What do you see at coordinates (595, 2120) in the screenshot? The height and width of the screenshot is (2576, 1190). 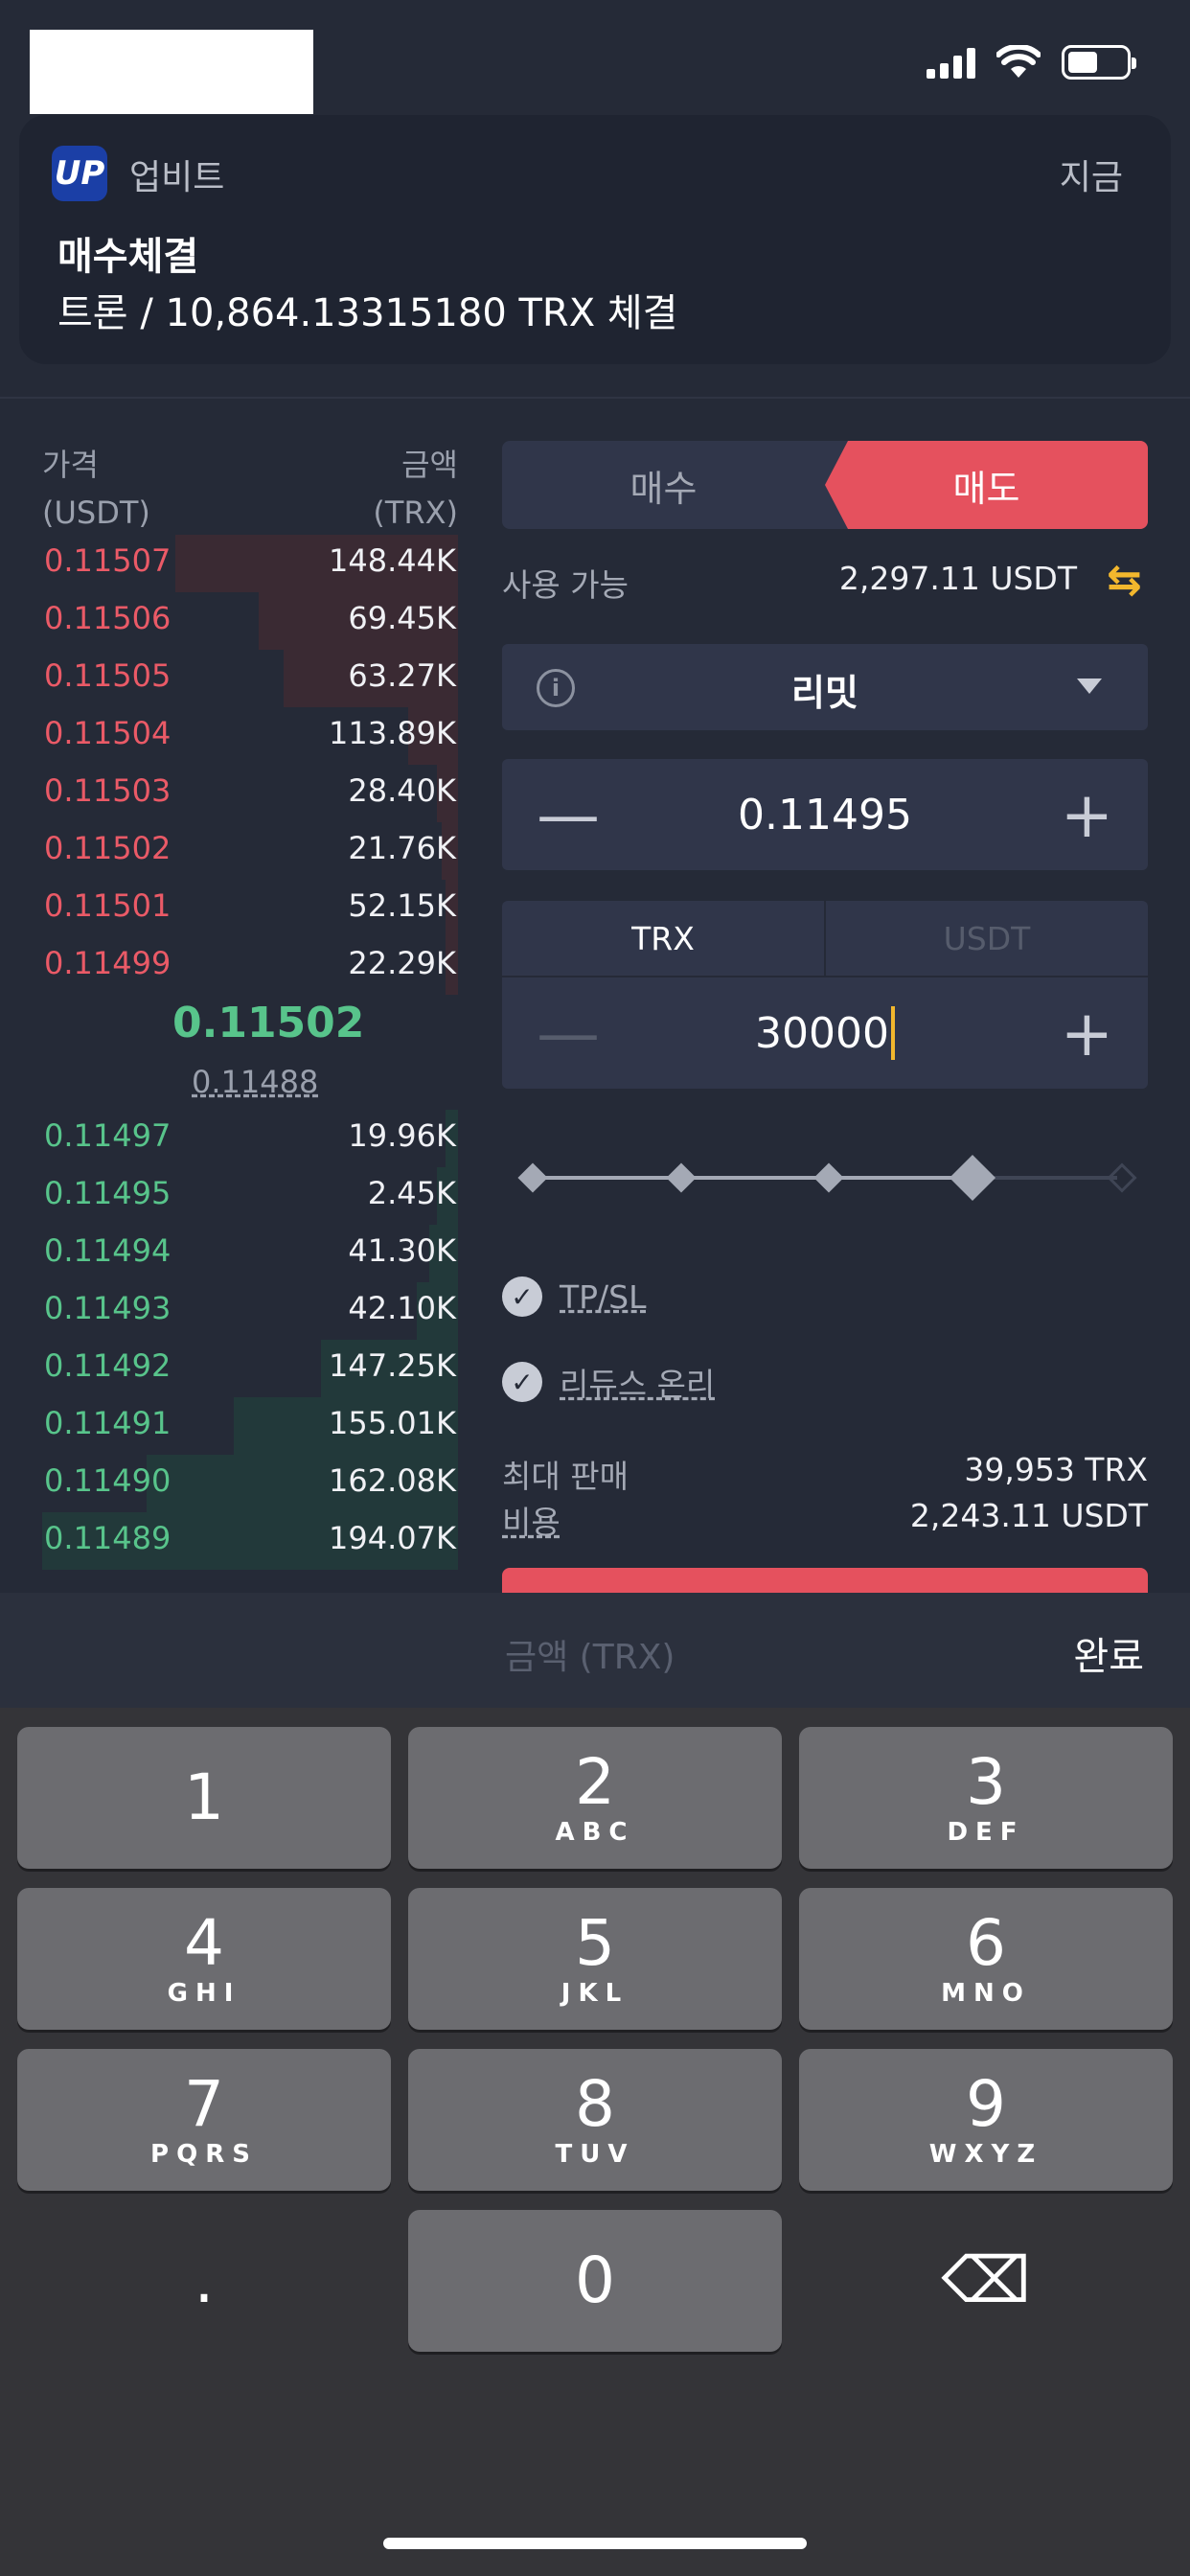 I see `key-8: 8 TUV` at bounding box center [595, 2120].